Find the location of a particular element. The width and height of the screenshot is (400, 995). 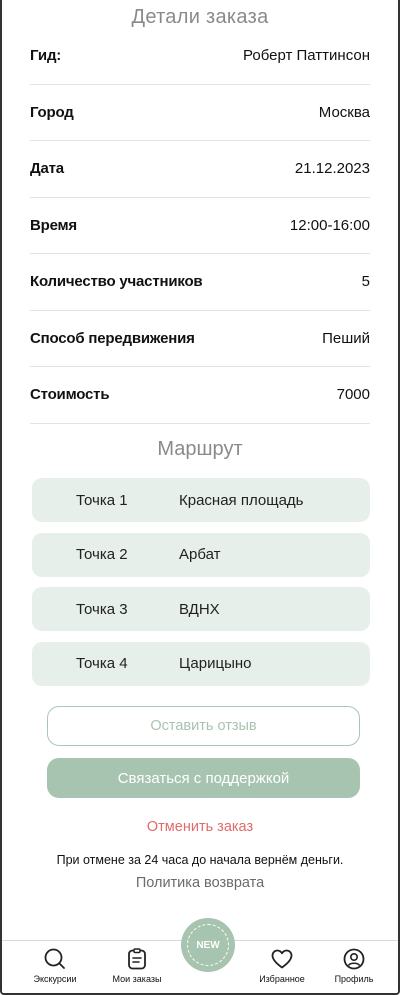

search-icon is located at coordinates (54, 958).